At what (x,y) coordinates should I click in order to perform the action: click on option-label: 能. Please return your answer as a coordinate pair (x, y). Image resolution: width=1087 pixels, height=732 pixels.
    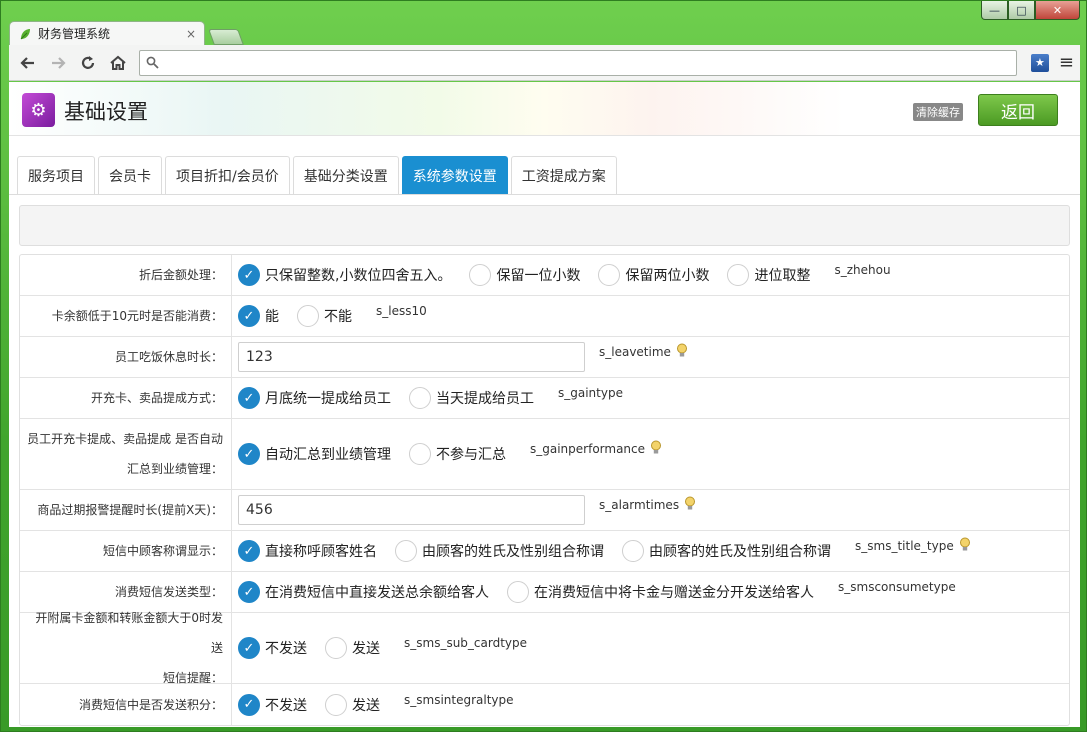
    Looking at the image, I should click on (272, 317).